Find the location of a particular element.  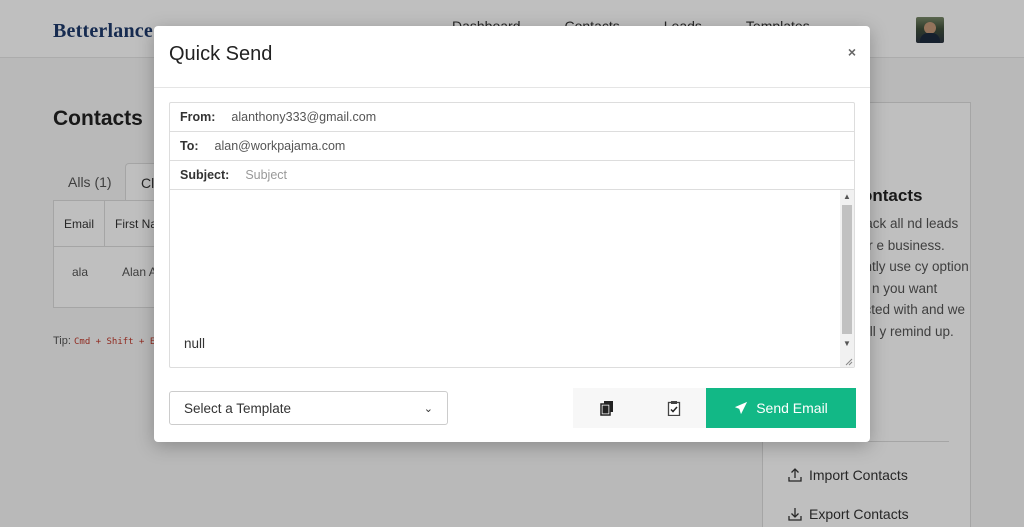

resize-grip-icon is located at coordinates (848, 361).